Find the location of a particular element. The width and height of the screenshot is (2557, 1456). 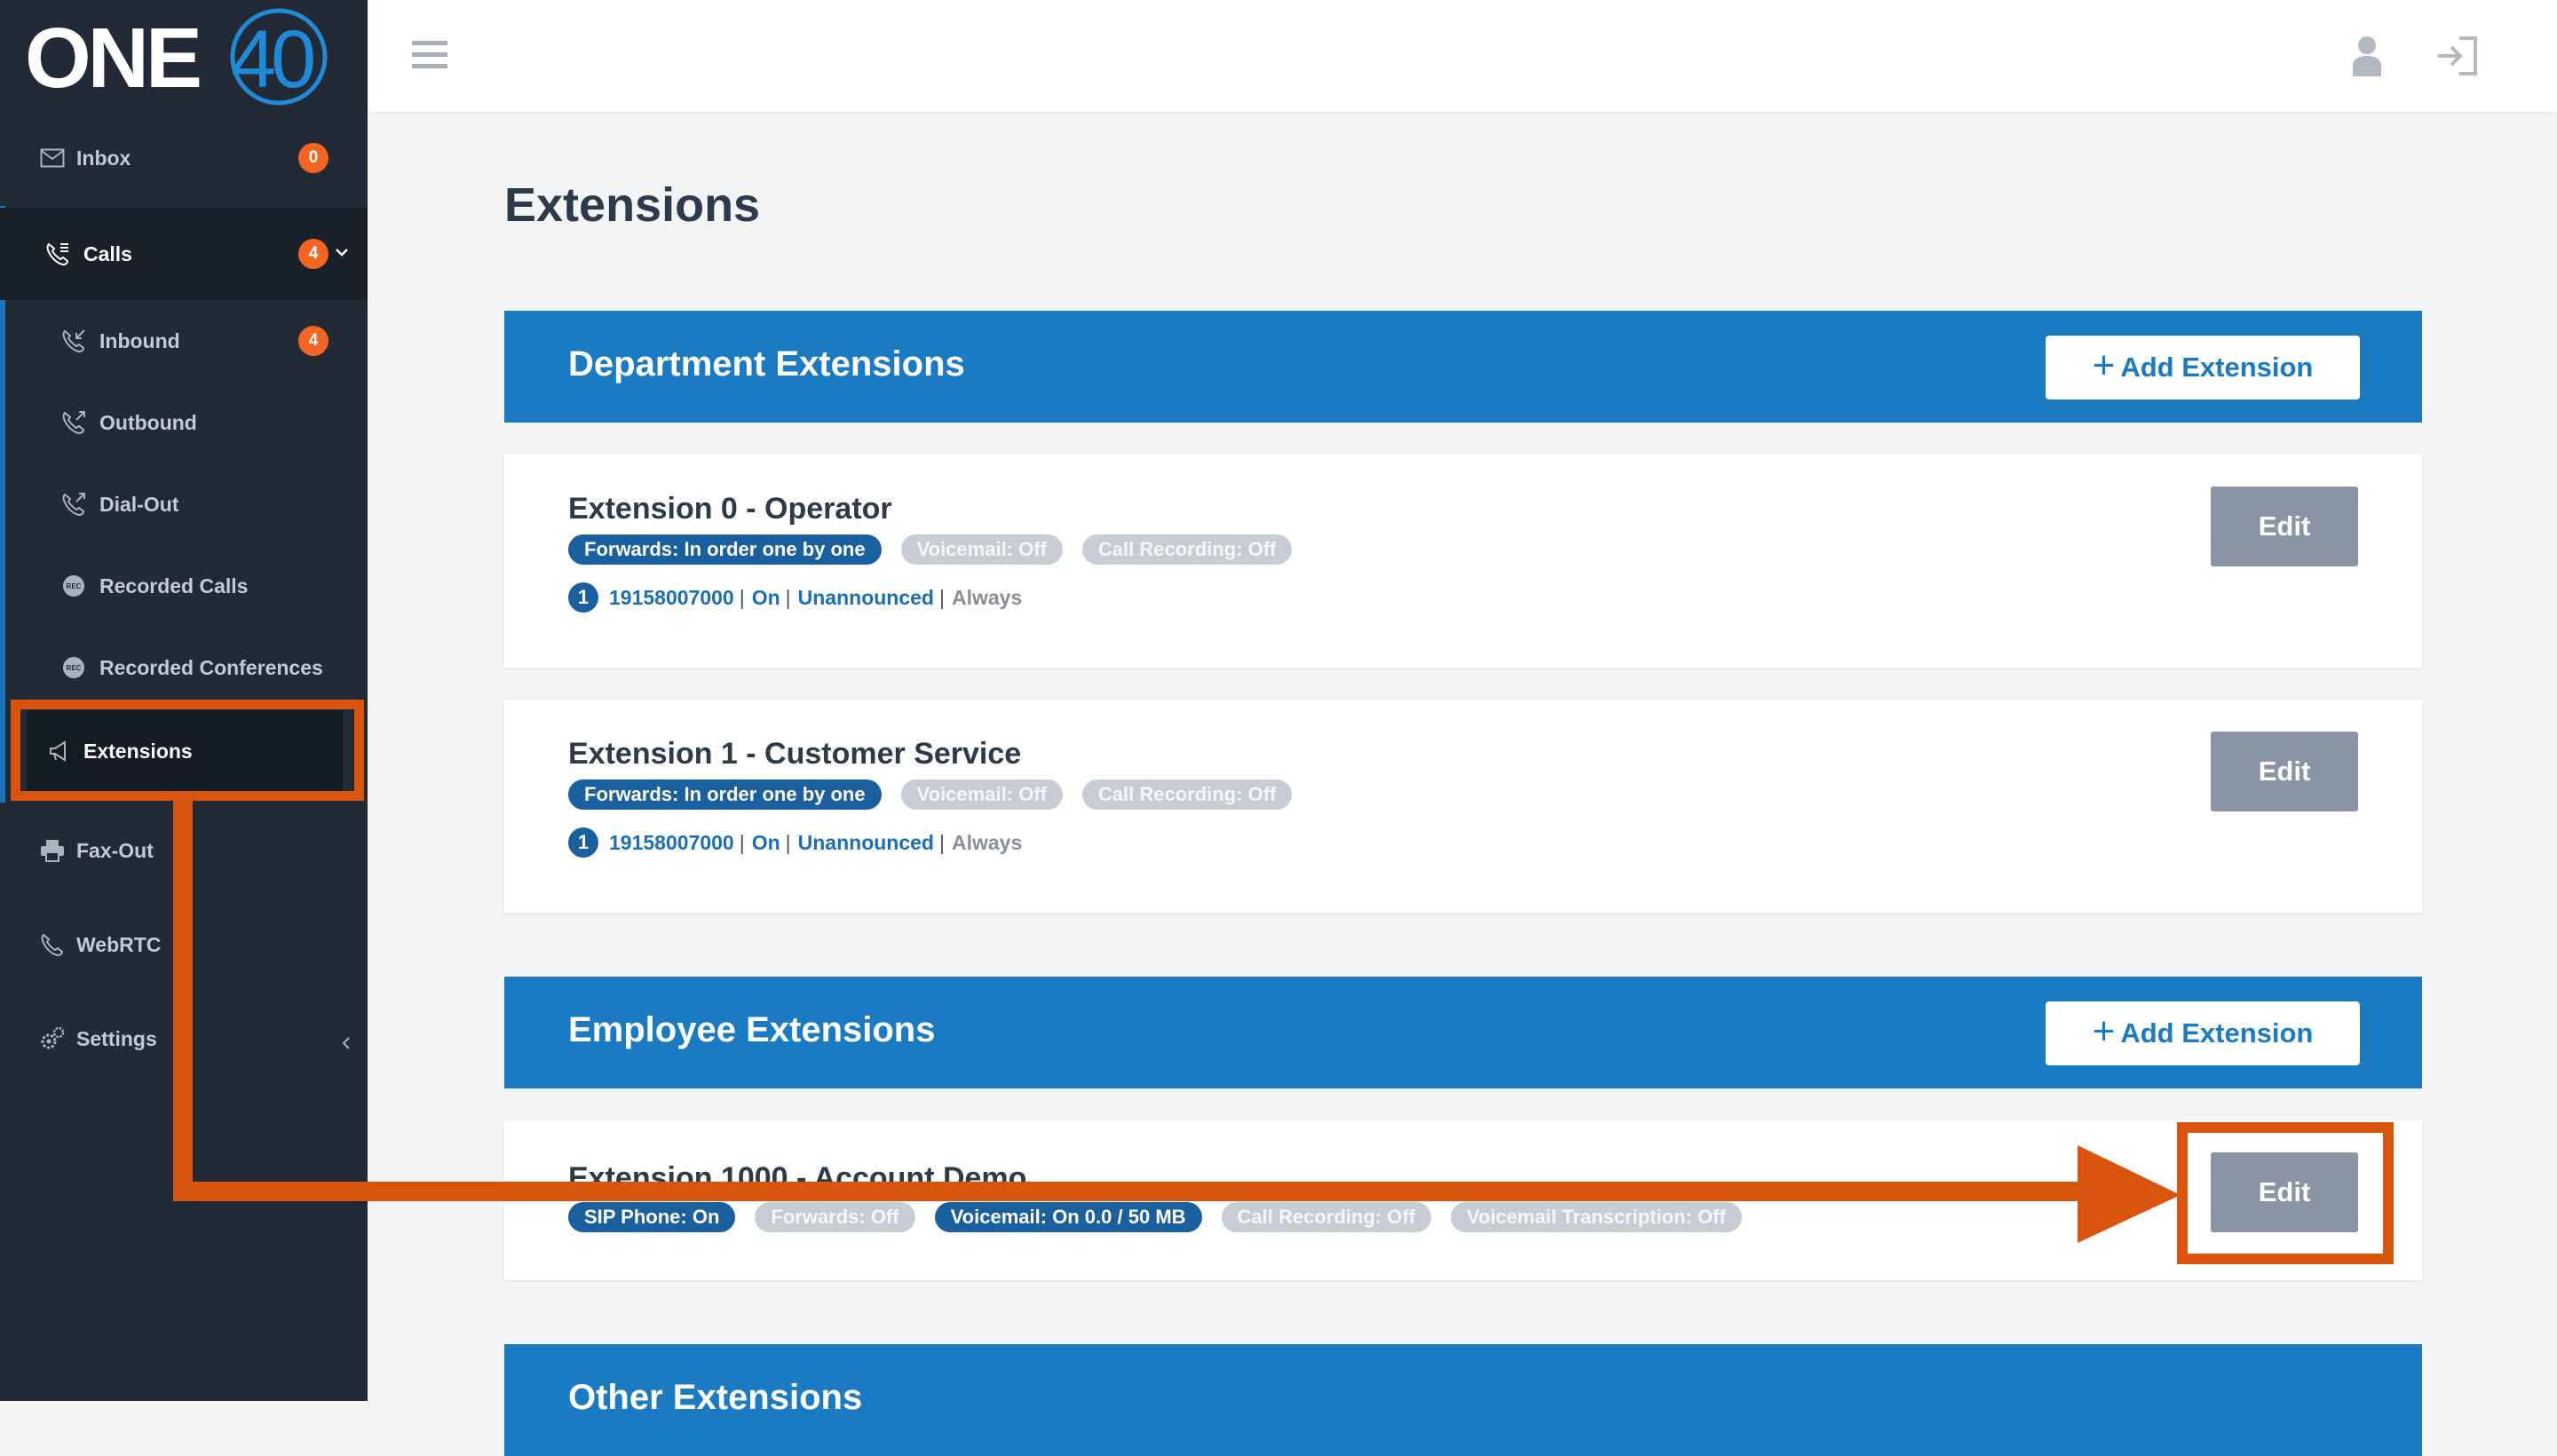

logo-text-one: ONE is located at coordinates (112, 58).